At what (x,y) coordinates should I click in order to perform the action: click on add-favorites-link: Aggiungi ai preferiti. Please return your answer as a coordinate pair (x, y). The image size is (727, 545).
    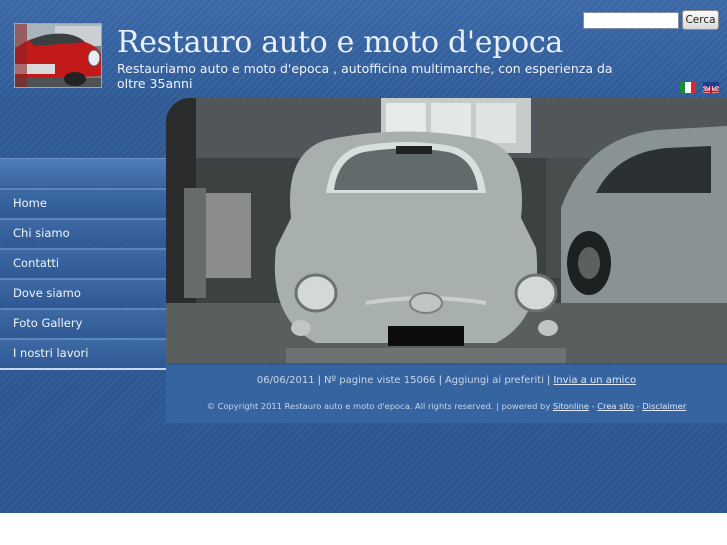
    Looking at the image, I should click on (494, 380).